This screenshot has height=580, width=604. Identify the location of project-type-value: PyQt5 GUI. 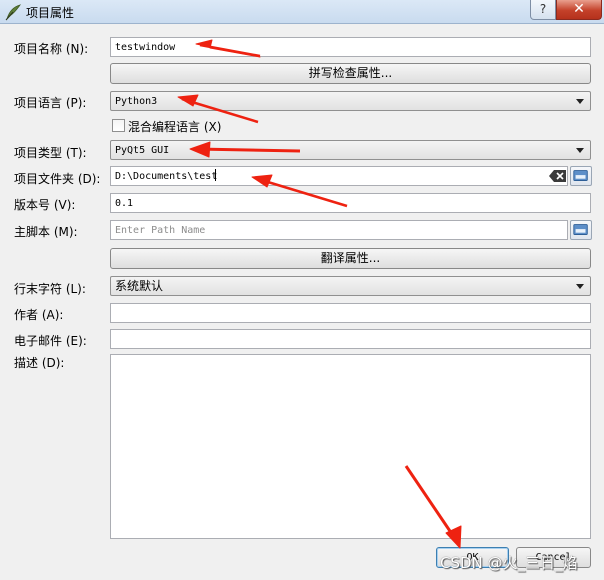
(142, 150).